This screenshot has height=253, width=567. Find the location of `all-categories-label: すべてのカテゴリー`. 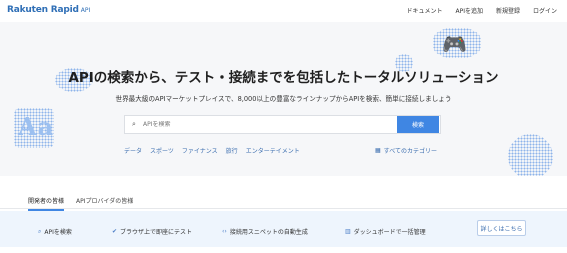

all-categories-label: すべてのカテゴリー is located at coordinates (410, 151).